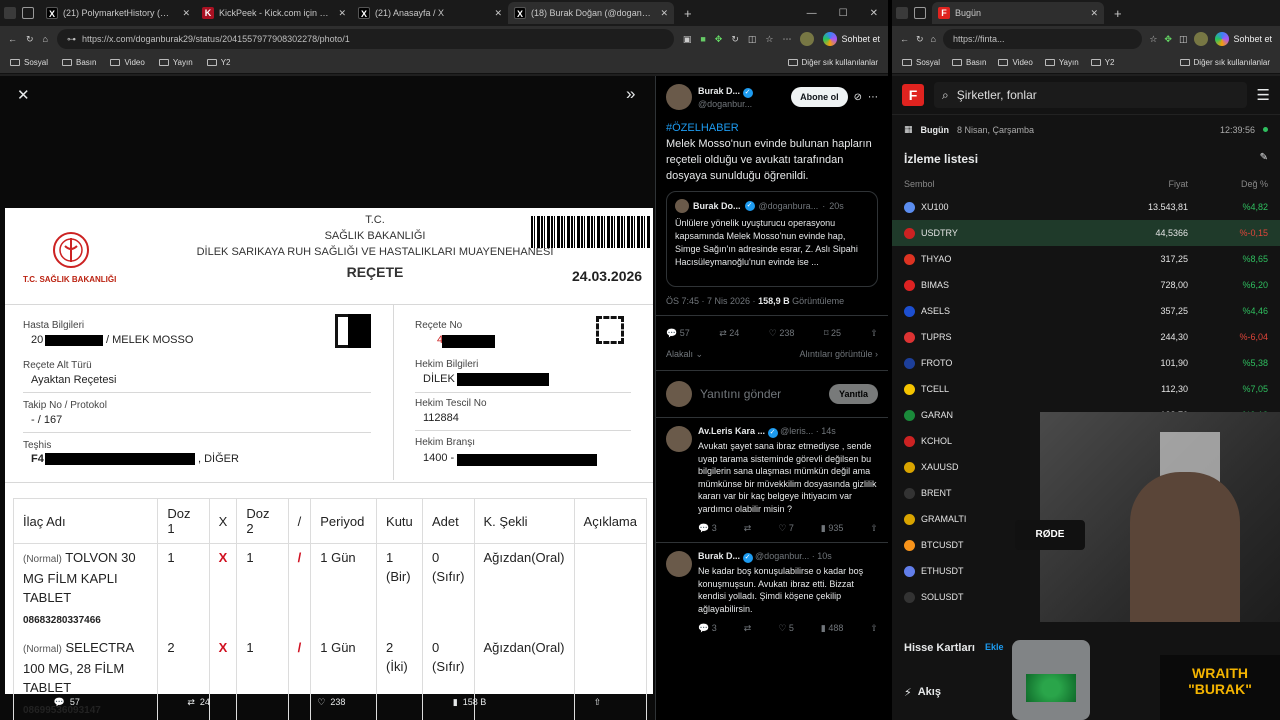 This screenshot has height=720, width=1280. I want to click on site-info-icon: ⊶, so click(71, 39).